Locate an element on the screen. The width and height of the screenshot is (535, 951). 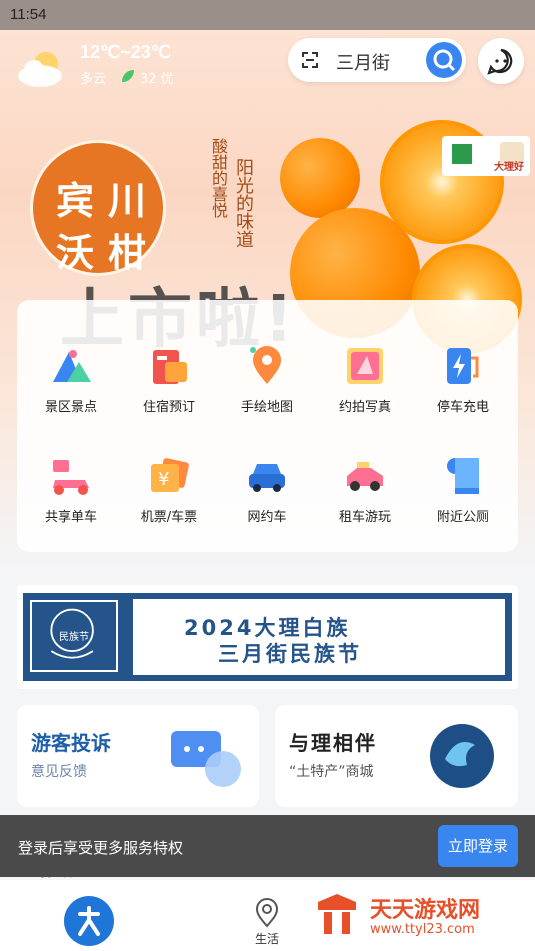
complaint-title: 游客投诉 is located at coordinates (71, 743).